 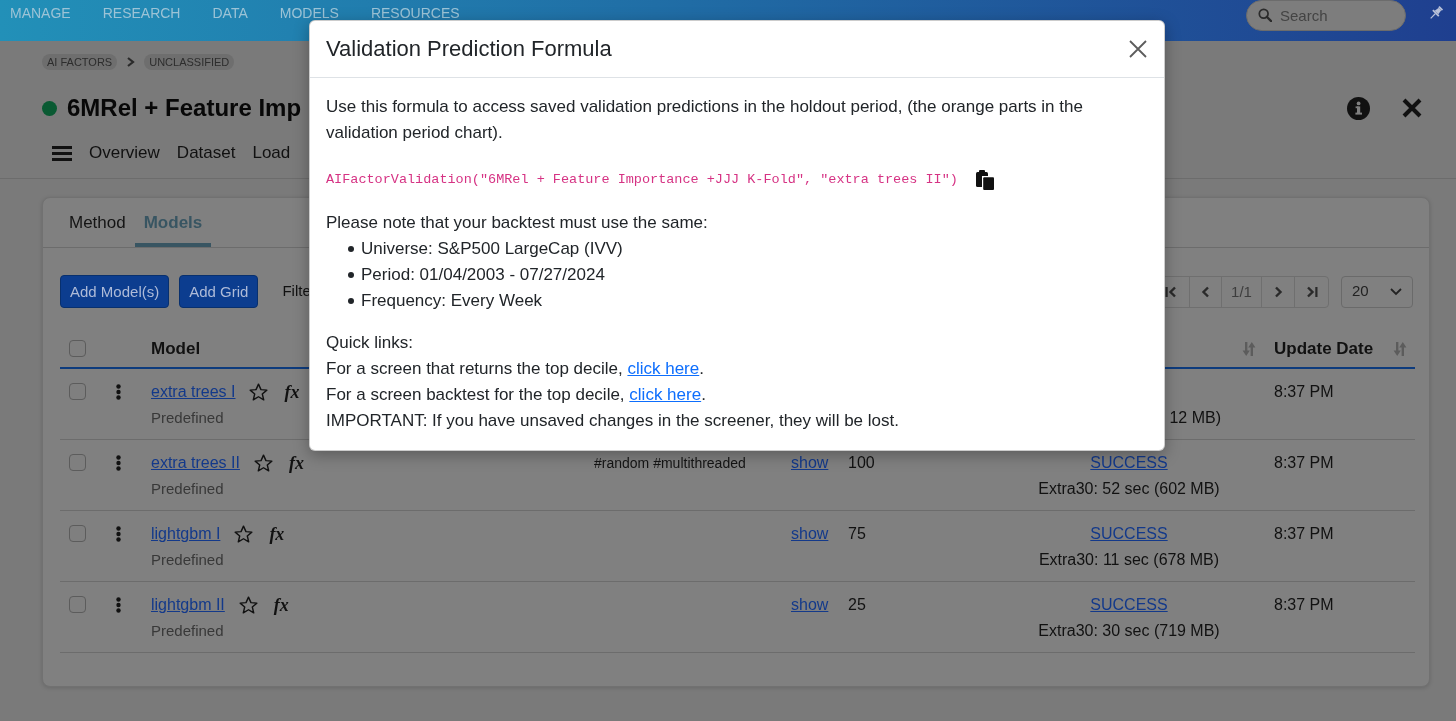 I want to click on card-tab: Method, so click(x=97, y=226).